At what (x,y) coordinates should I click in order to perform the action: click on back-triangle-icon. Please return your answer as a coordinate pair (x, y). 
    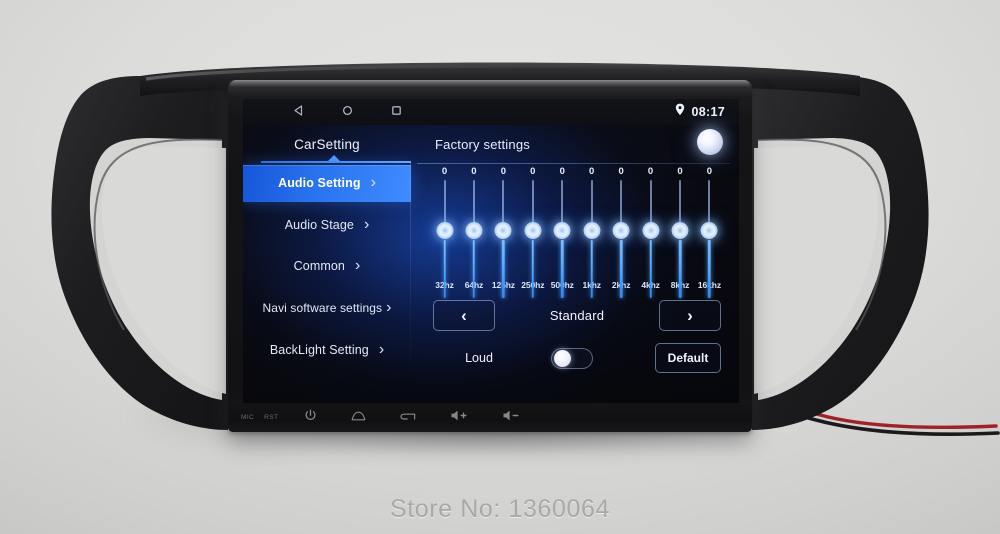
    Looking at the image, I should click on (298, 112).